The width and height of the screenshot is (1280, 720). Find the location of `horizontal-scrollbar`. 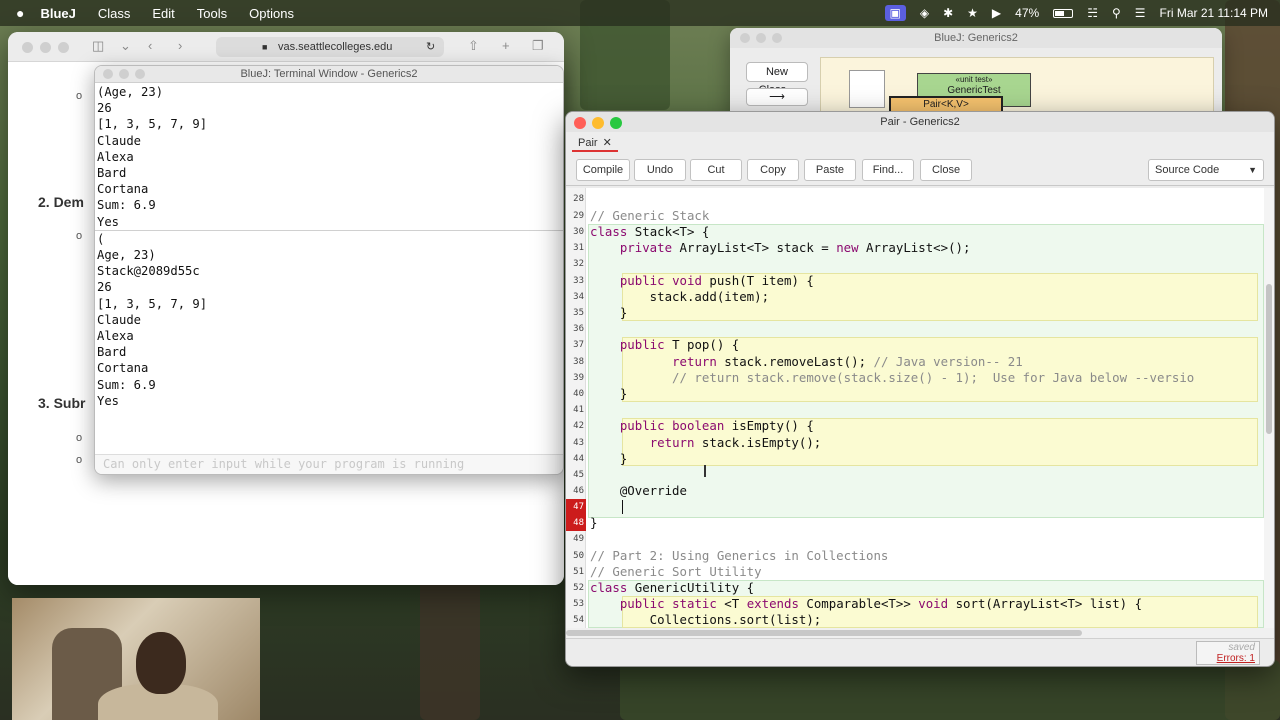

horizontal-scrollbar is located at coordinates (920, 633).